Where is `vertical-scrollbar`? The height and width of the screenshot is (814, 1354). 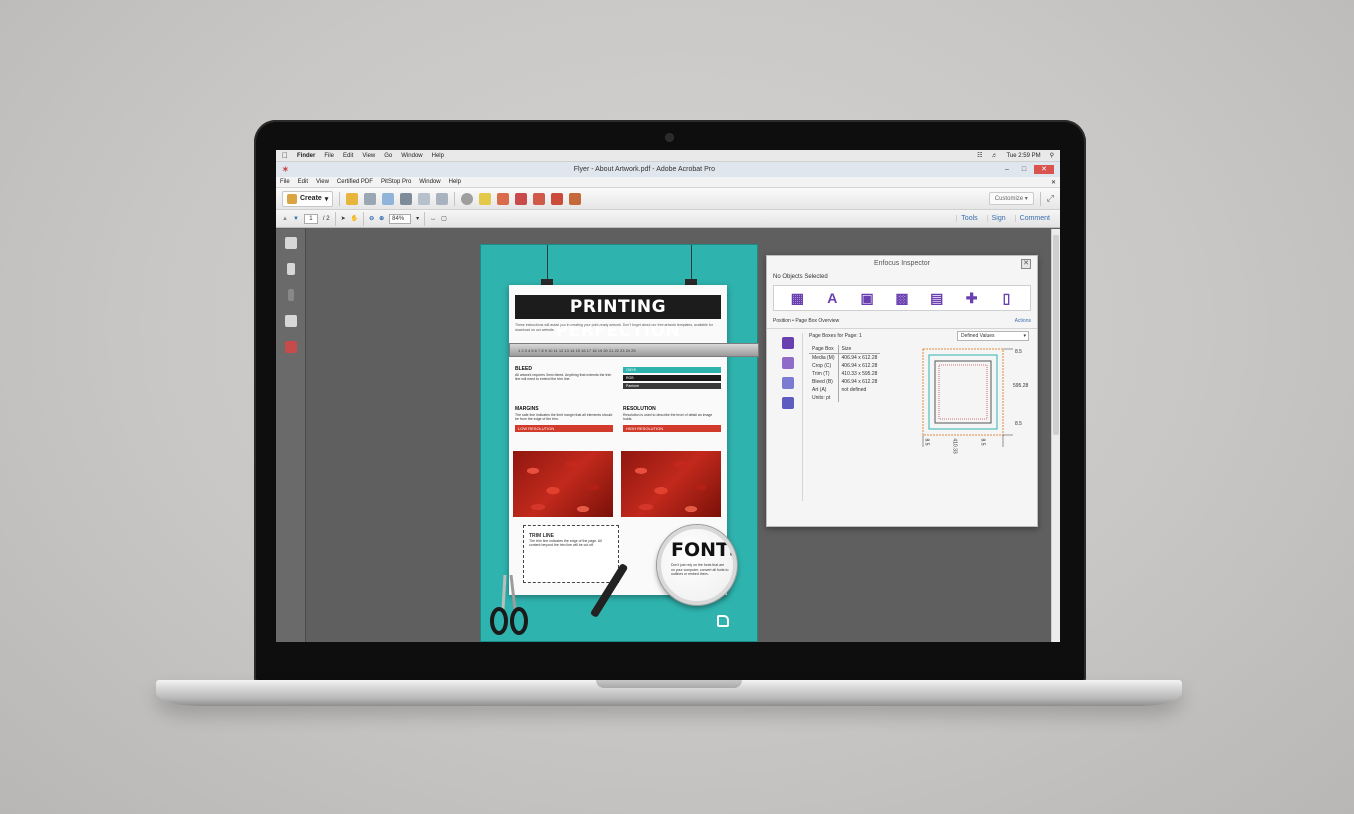 vertical-scrollbar is located at coordinates (1055, 435).